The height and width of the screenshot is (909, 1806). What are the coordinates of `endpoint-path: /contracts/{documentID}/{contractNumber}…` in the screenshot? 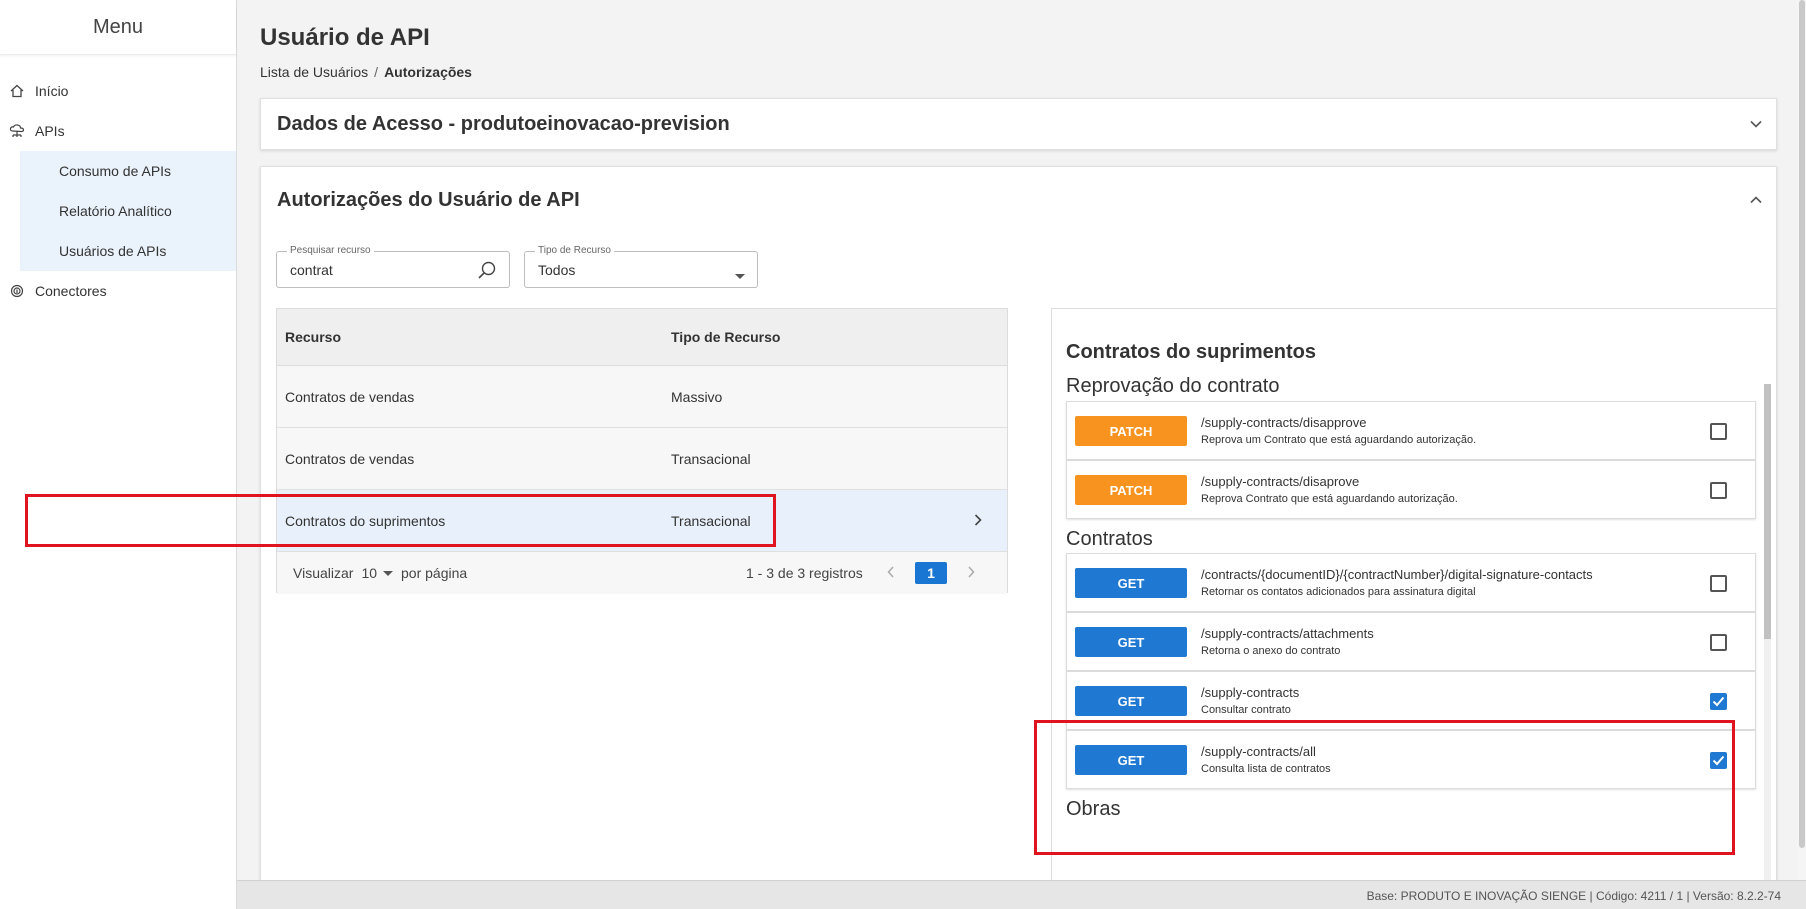 It's located at (1397, 574).